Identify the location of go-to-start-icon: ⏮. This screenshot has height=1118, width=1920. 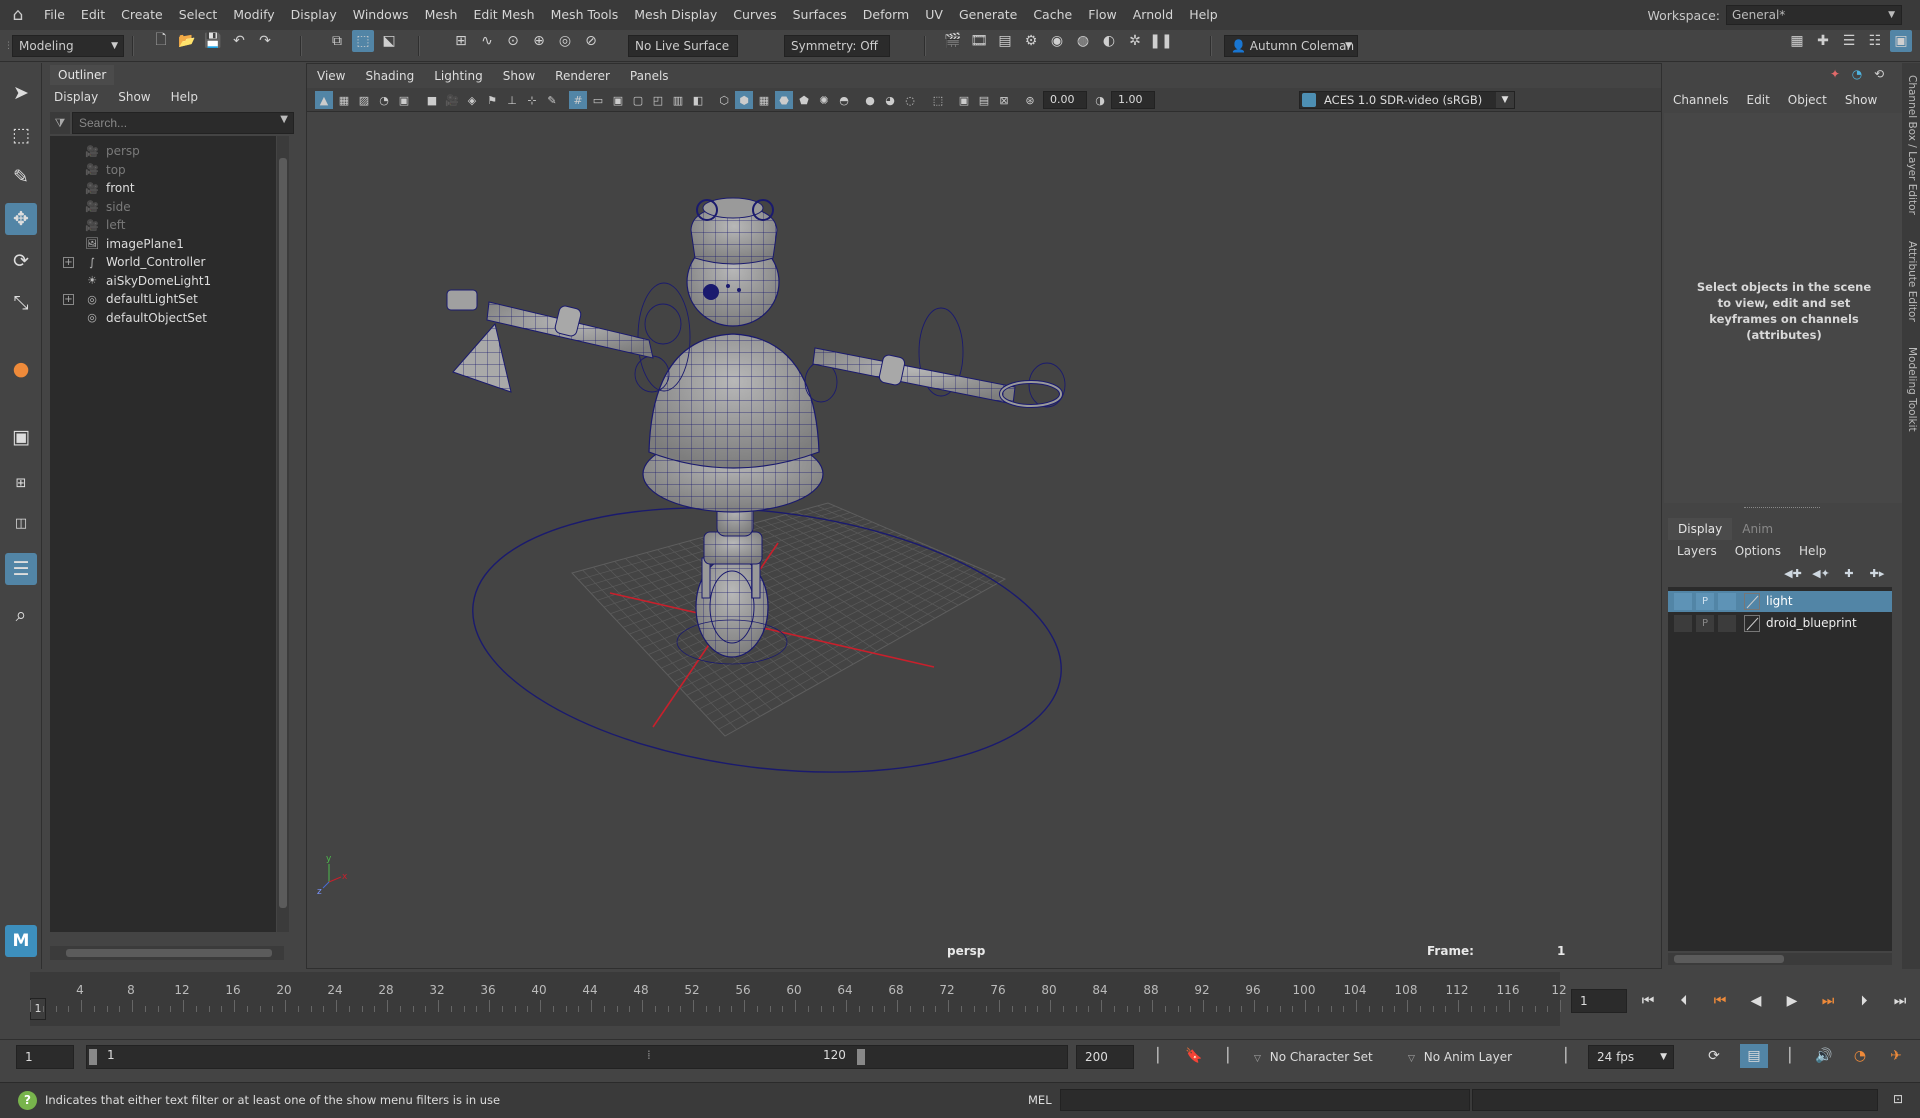
(1648, 1001).